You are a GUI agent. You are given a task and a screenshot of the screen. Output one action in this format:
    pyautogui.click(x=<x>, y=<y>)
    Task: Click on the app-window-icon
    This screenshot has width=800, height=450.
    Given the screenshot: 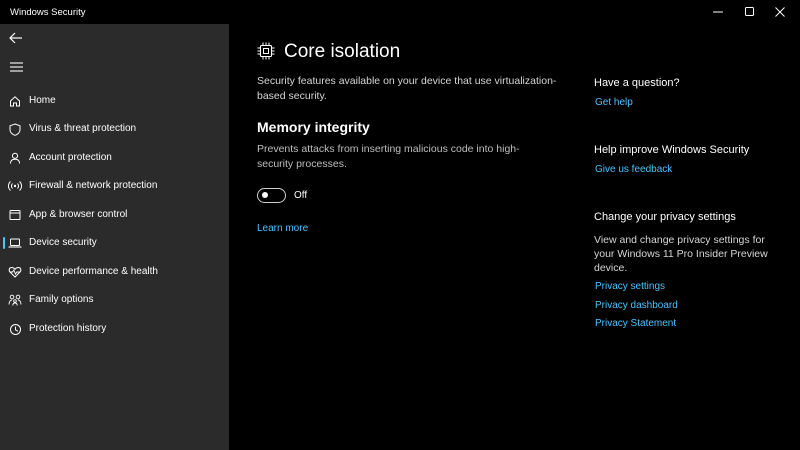 What is the action you would take?
    pyautogui.click(x=15, y=215)
    